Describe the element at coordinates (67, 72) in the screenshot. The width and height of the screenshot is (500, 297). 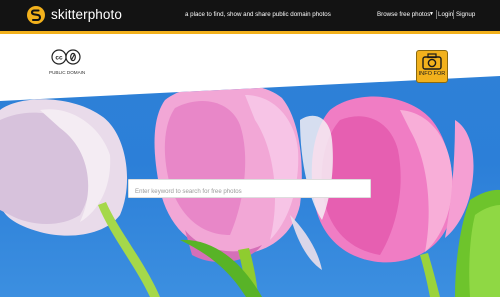
I see `public-domain-label: PUBLIC DOMAIN` at that location.